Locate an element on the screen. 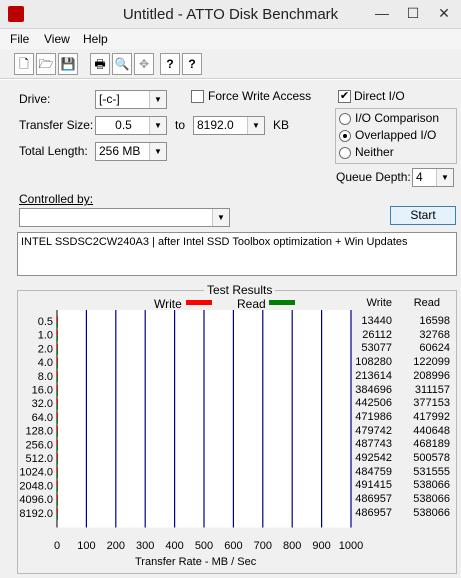 This screenshot has width=461, height=578. io-comparison-radio is located at coordinates (345, 119).